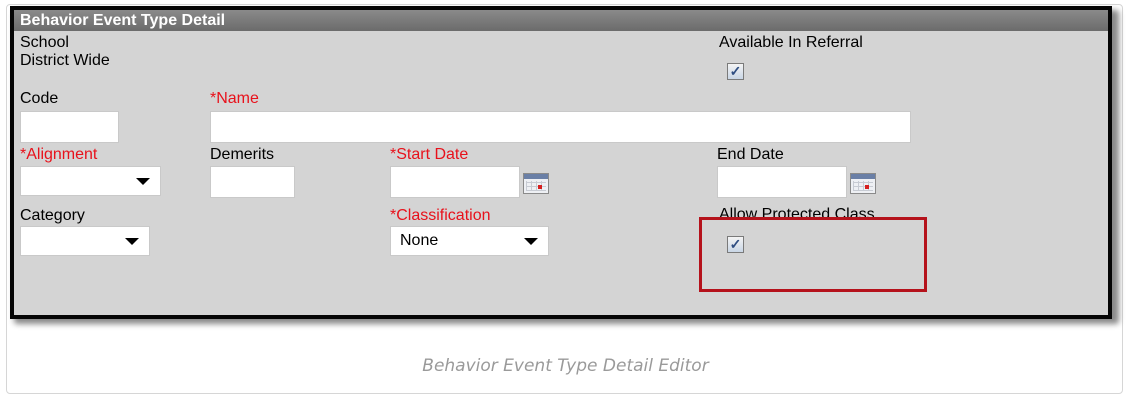 Image resolution: width=1131 pixels, height=399 pixels. What do you see at coordinates (791, 42) in the screenshot?
I see `available-in-referral-label: Available In Referral` at bounding box center [791, 42].